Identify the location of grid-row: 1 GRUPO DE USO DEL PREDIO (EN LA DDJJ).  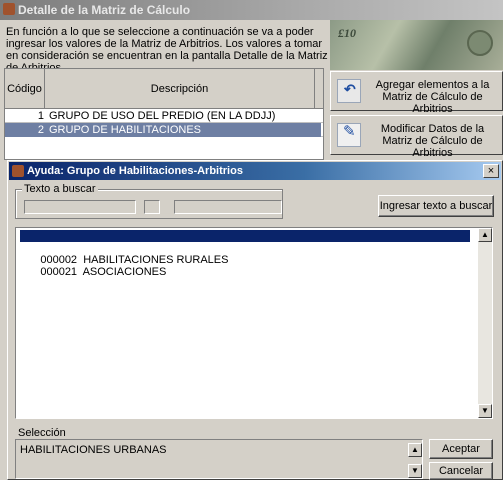
(164, 116).